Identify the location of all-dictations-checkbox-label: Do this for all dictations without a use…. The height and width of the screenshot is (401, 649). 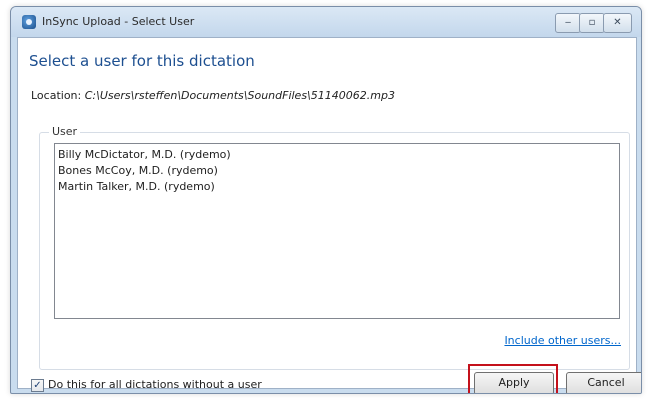
(155, 384).